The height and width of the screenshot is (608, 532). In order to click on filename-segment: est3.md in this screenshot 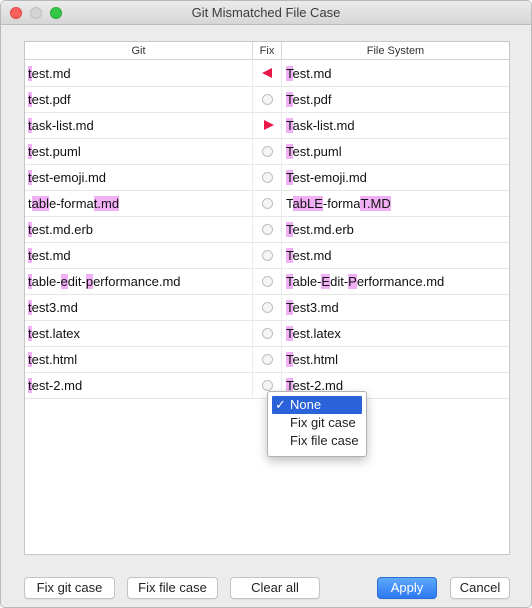, I will do `click(54, 307)`.